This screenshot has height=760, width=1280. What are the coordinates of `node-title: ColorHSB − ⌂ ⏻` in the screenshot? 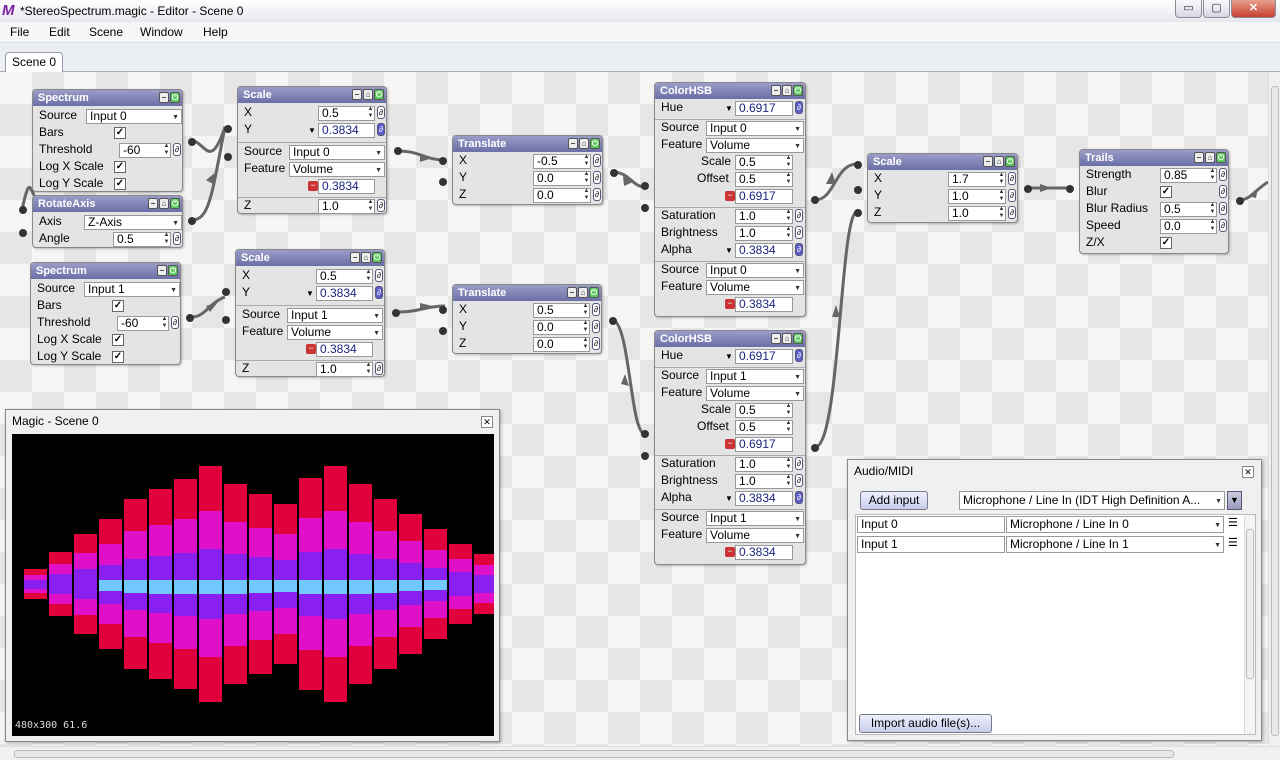 It's located at (730, 91).